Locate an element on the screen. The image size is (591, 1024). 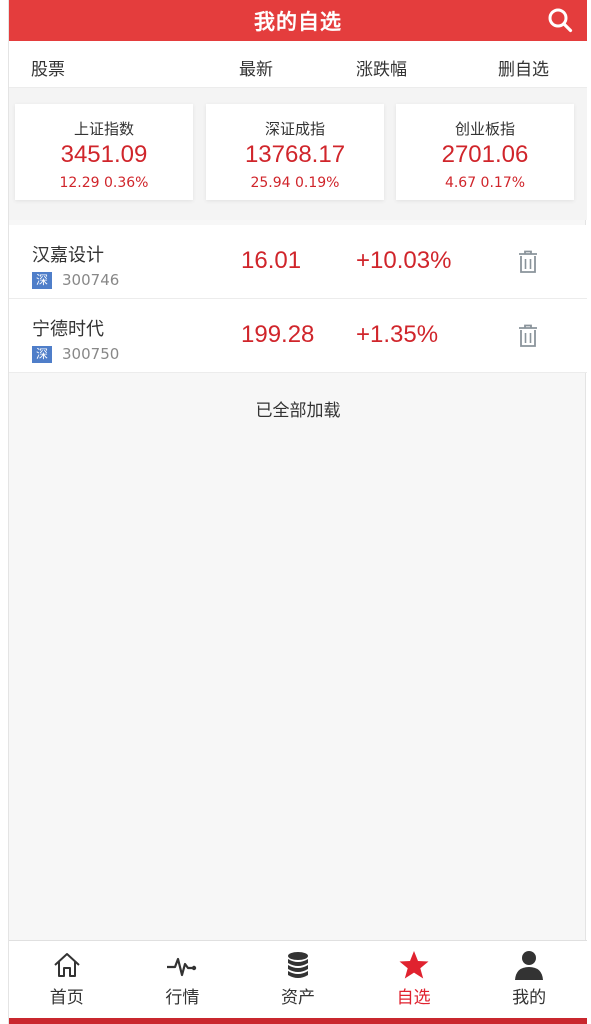
index-card-shenzhen: 深证成指 13768.17 25.94 0.19% is located at coordinates (295, 152).